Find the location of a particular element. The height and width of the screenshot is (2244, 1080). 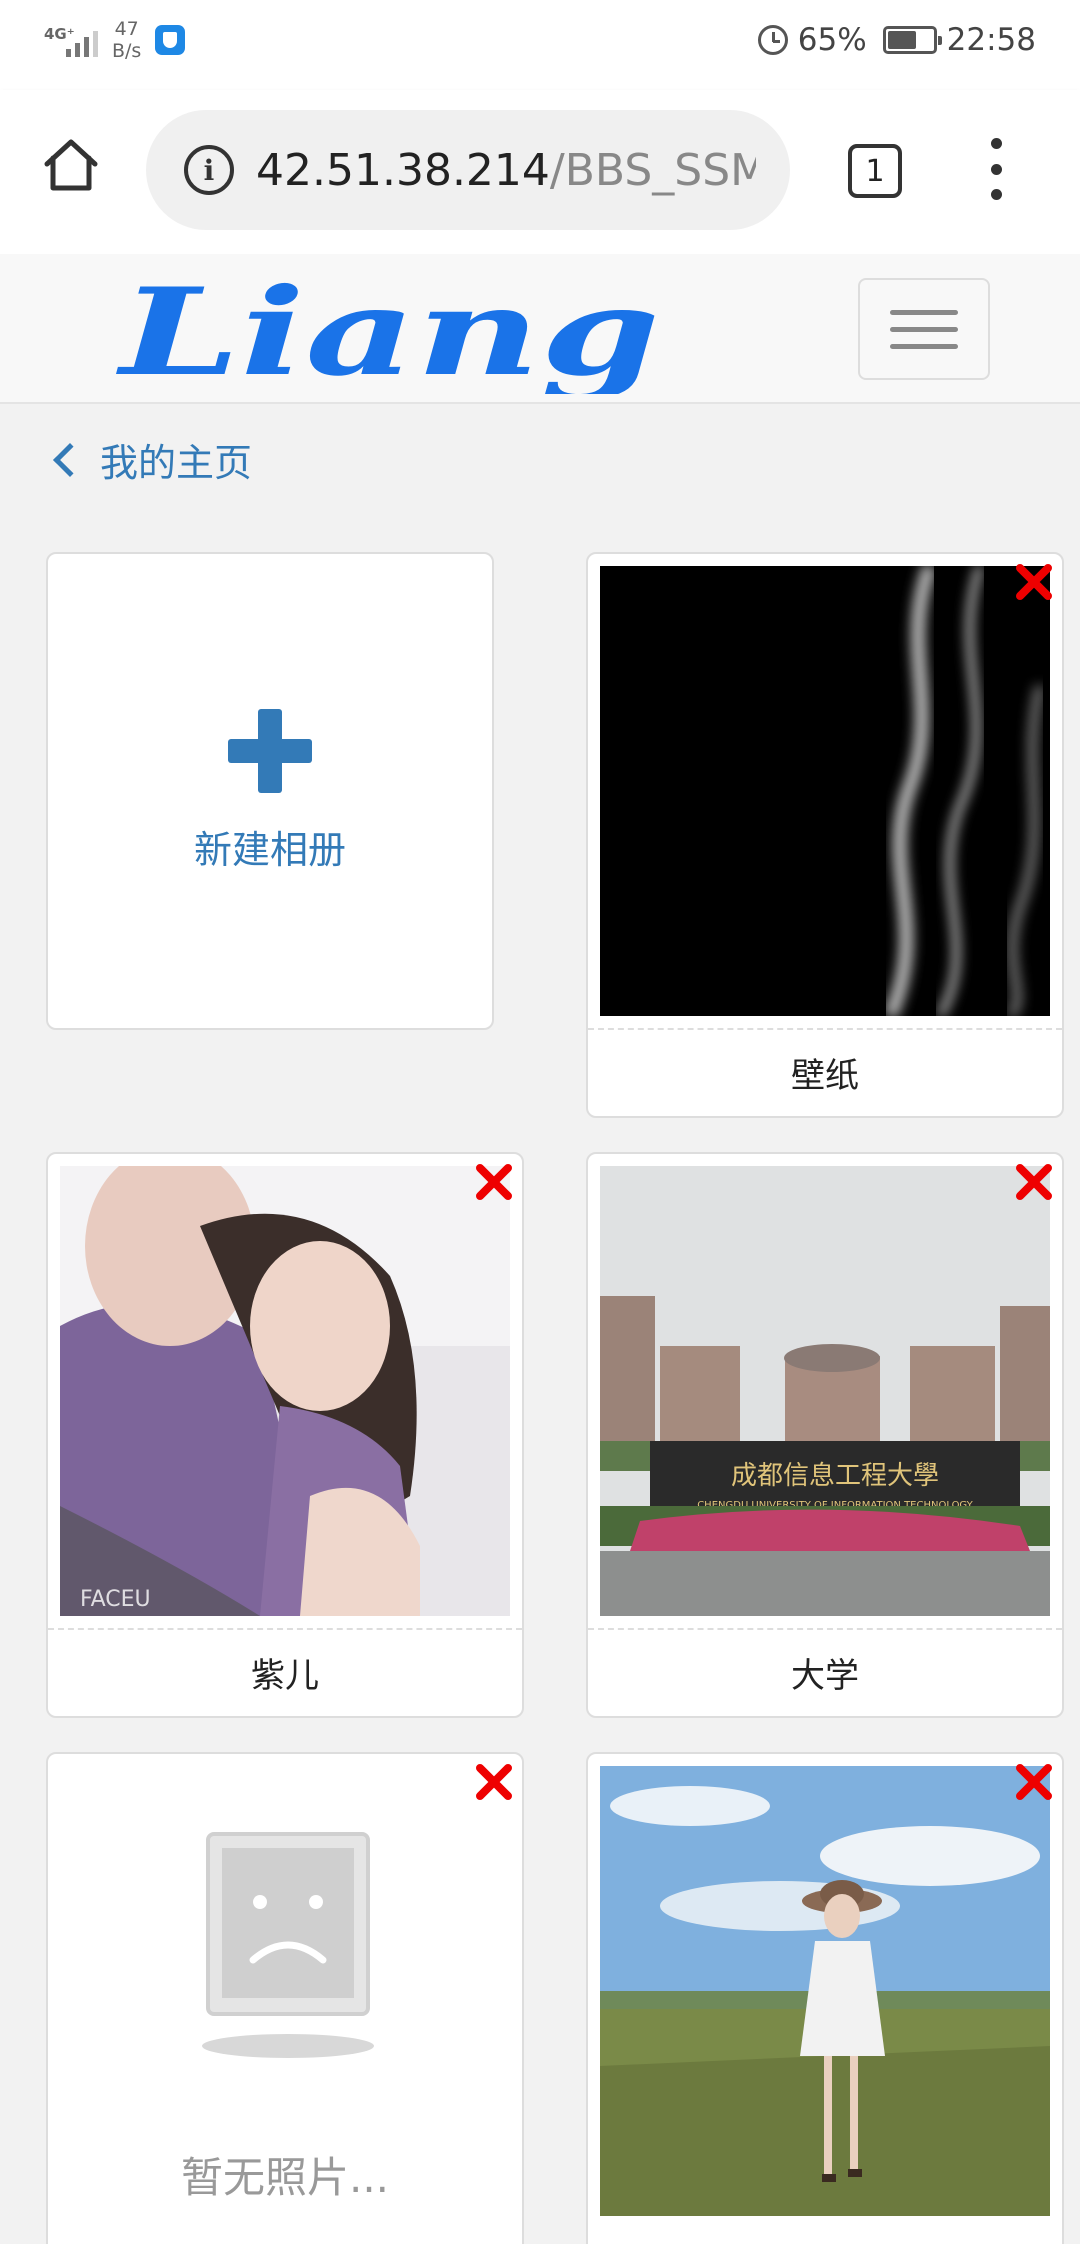

new-album-card: 新建相册 is located at coordinates (270, 791).